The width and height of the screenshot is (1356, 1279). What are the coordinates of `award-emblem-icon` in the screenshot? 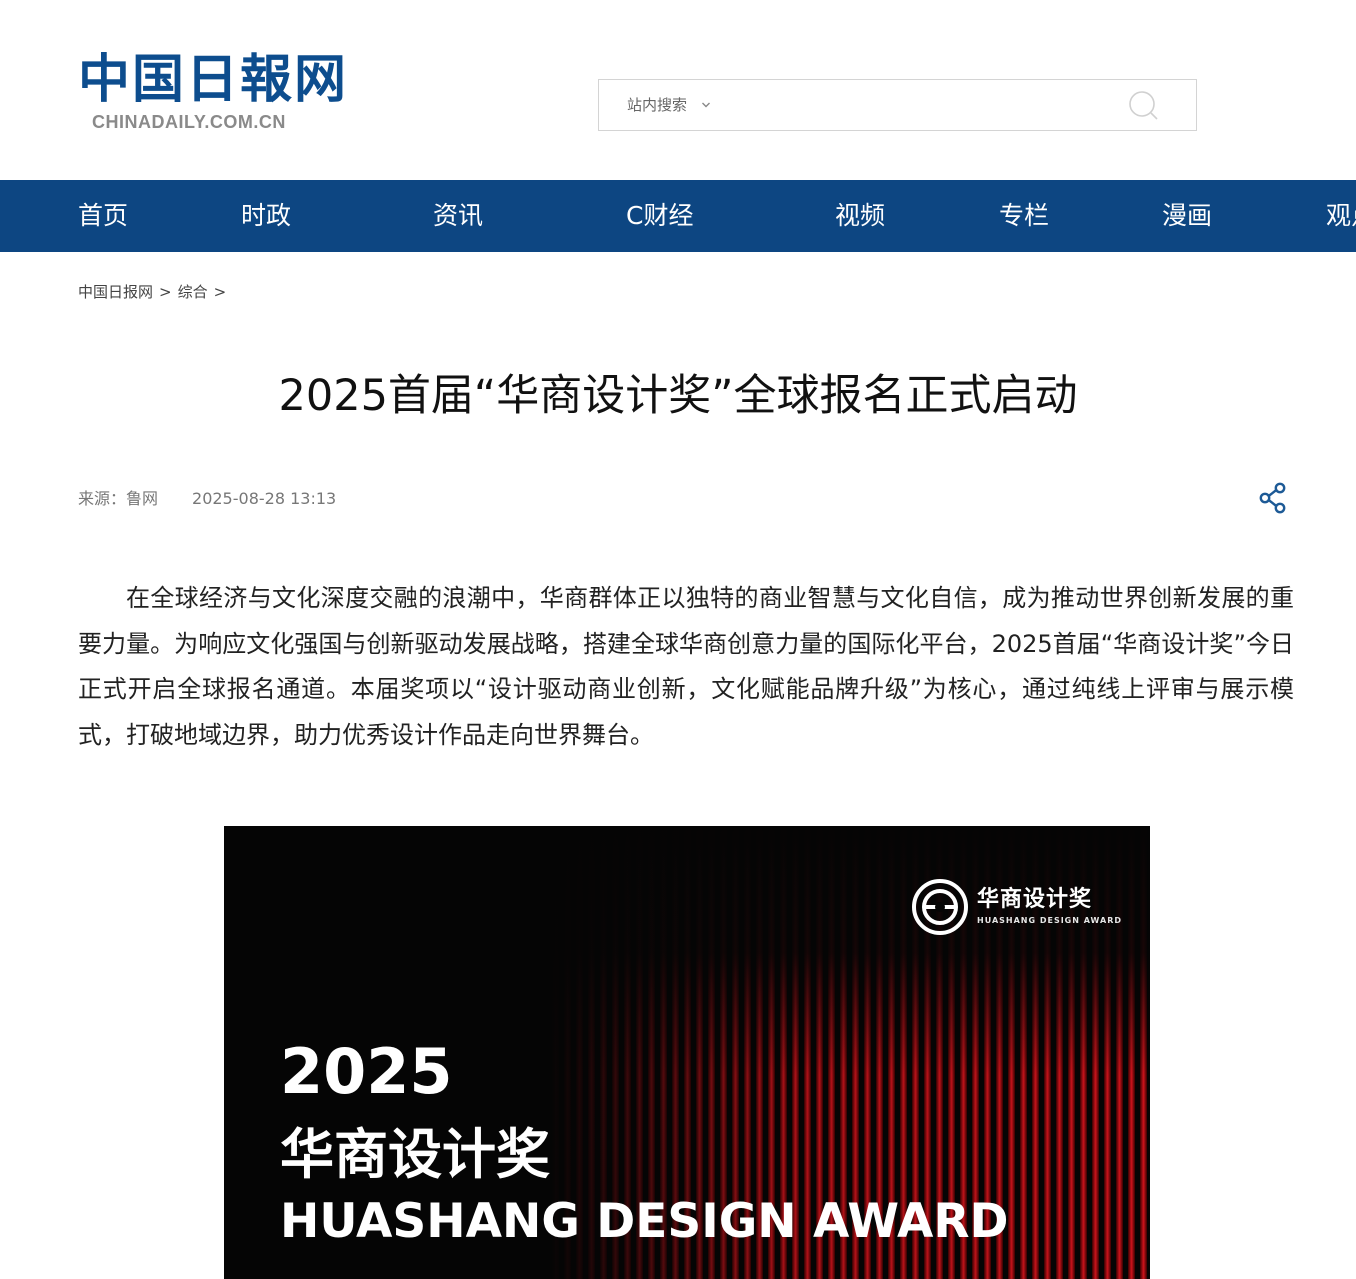 It's located at (940, 907).